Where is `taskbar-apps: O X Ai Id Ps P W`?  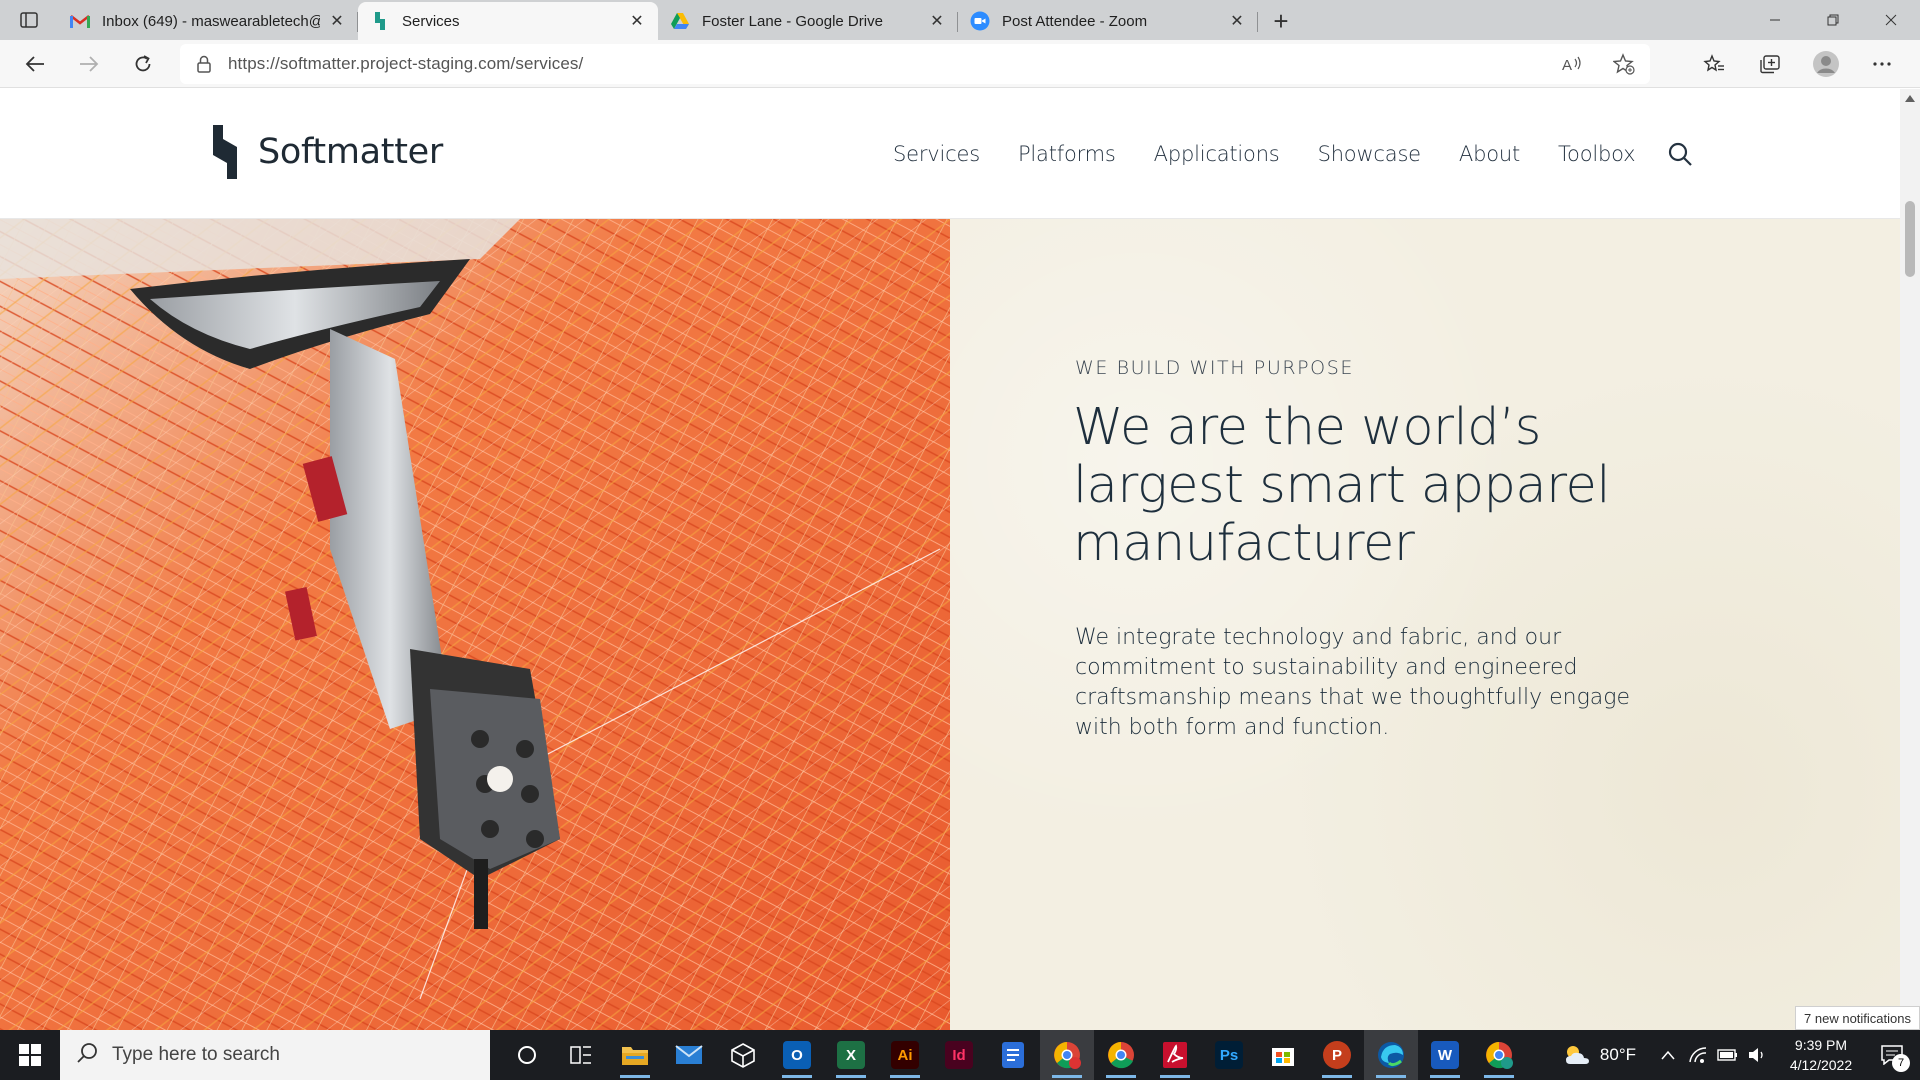 taskbar-apps: O X Ai Id Ps P W is located at coordinates (1013, 1055).